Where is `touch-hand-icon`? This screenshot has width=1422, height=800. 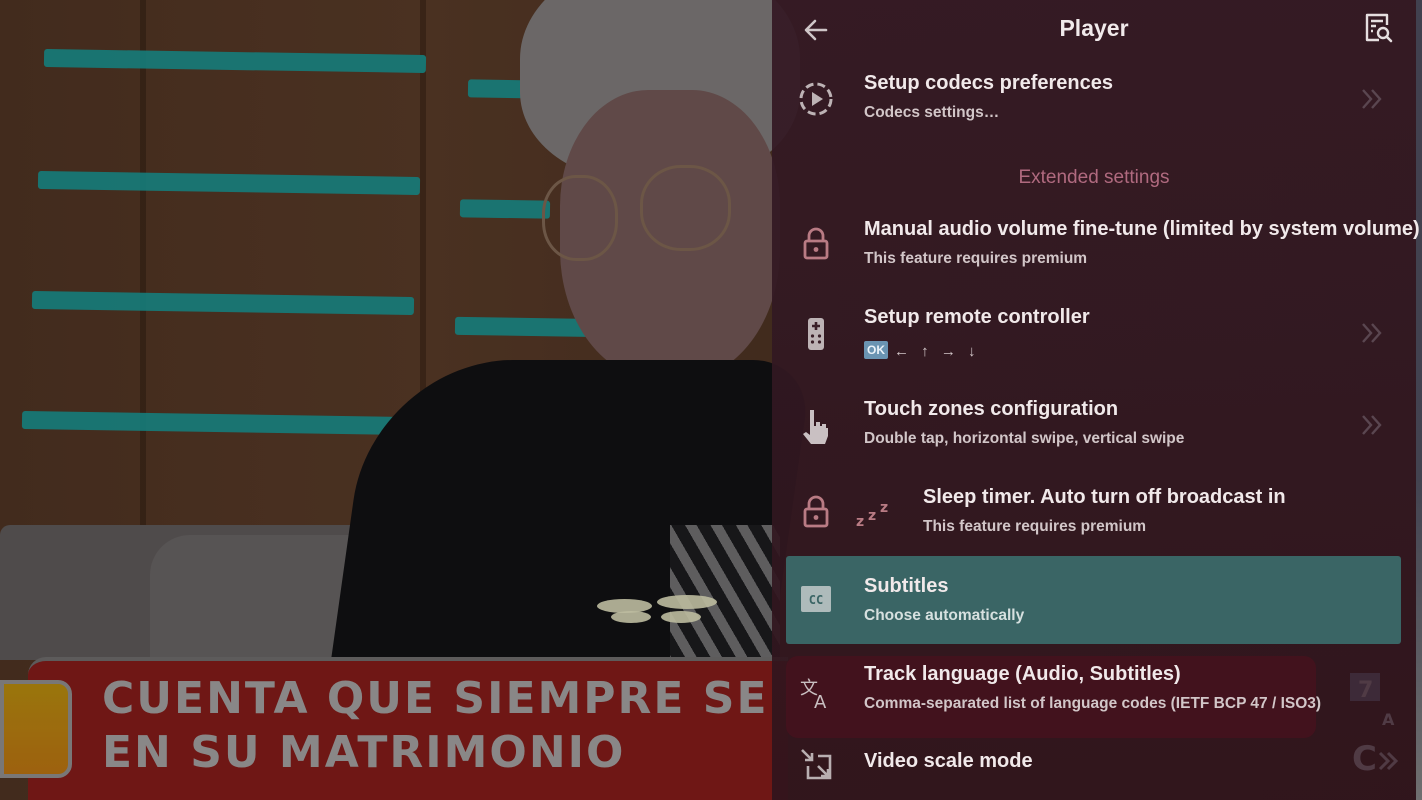
touch-hand-icon is located at coordinates (815, 427).